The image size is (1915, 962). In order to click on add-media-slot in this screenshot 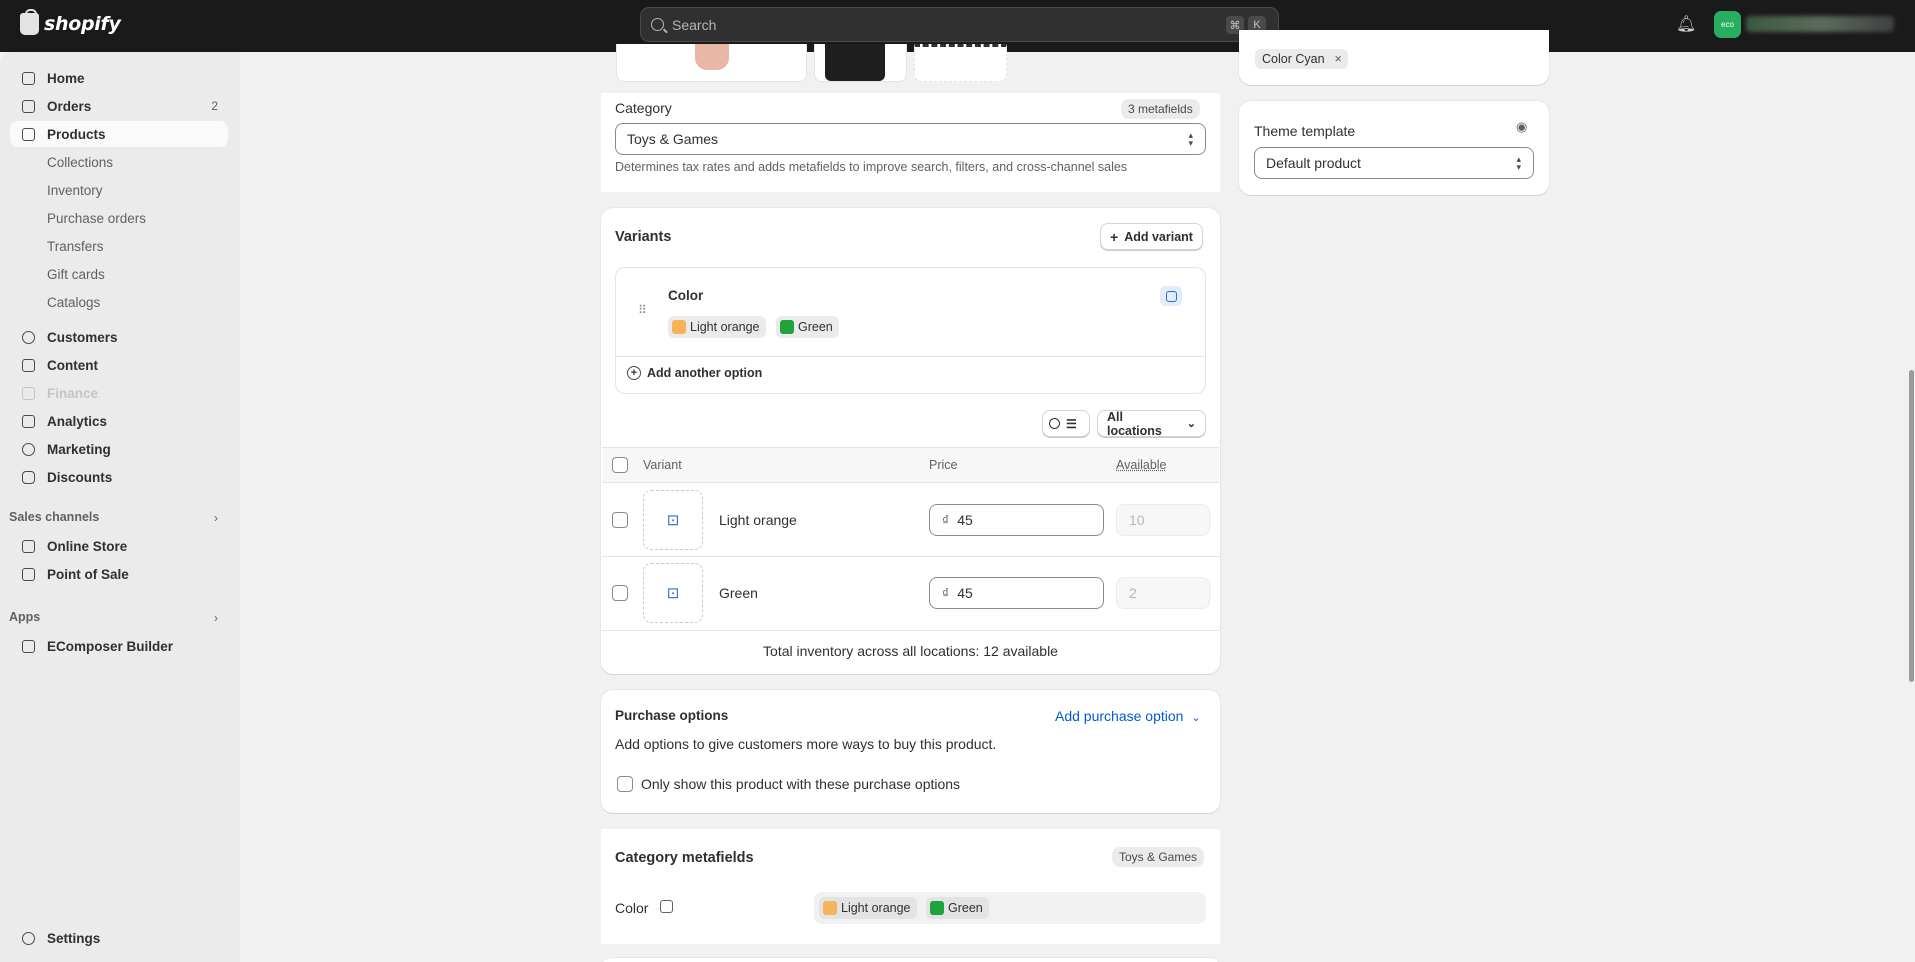, I will do `click(960, 63)`.